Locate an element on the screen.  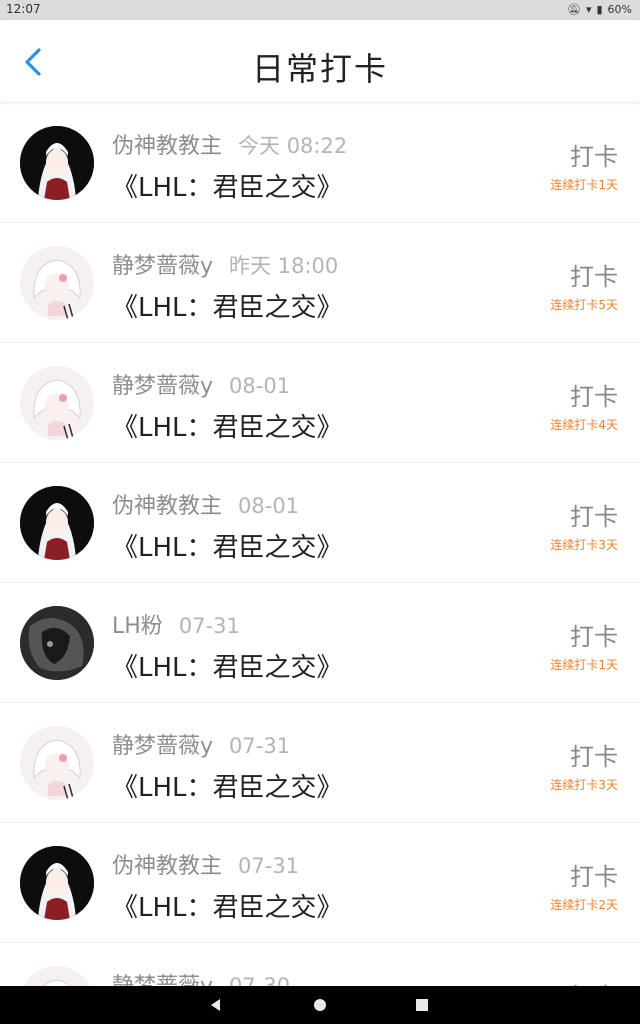
status-bar: 12:07 🔕︎ ▾ ▮ 60% is located at coordinates (320, 10).